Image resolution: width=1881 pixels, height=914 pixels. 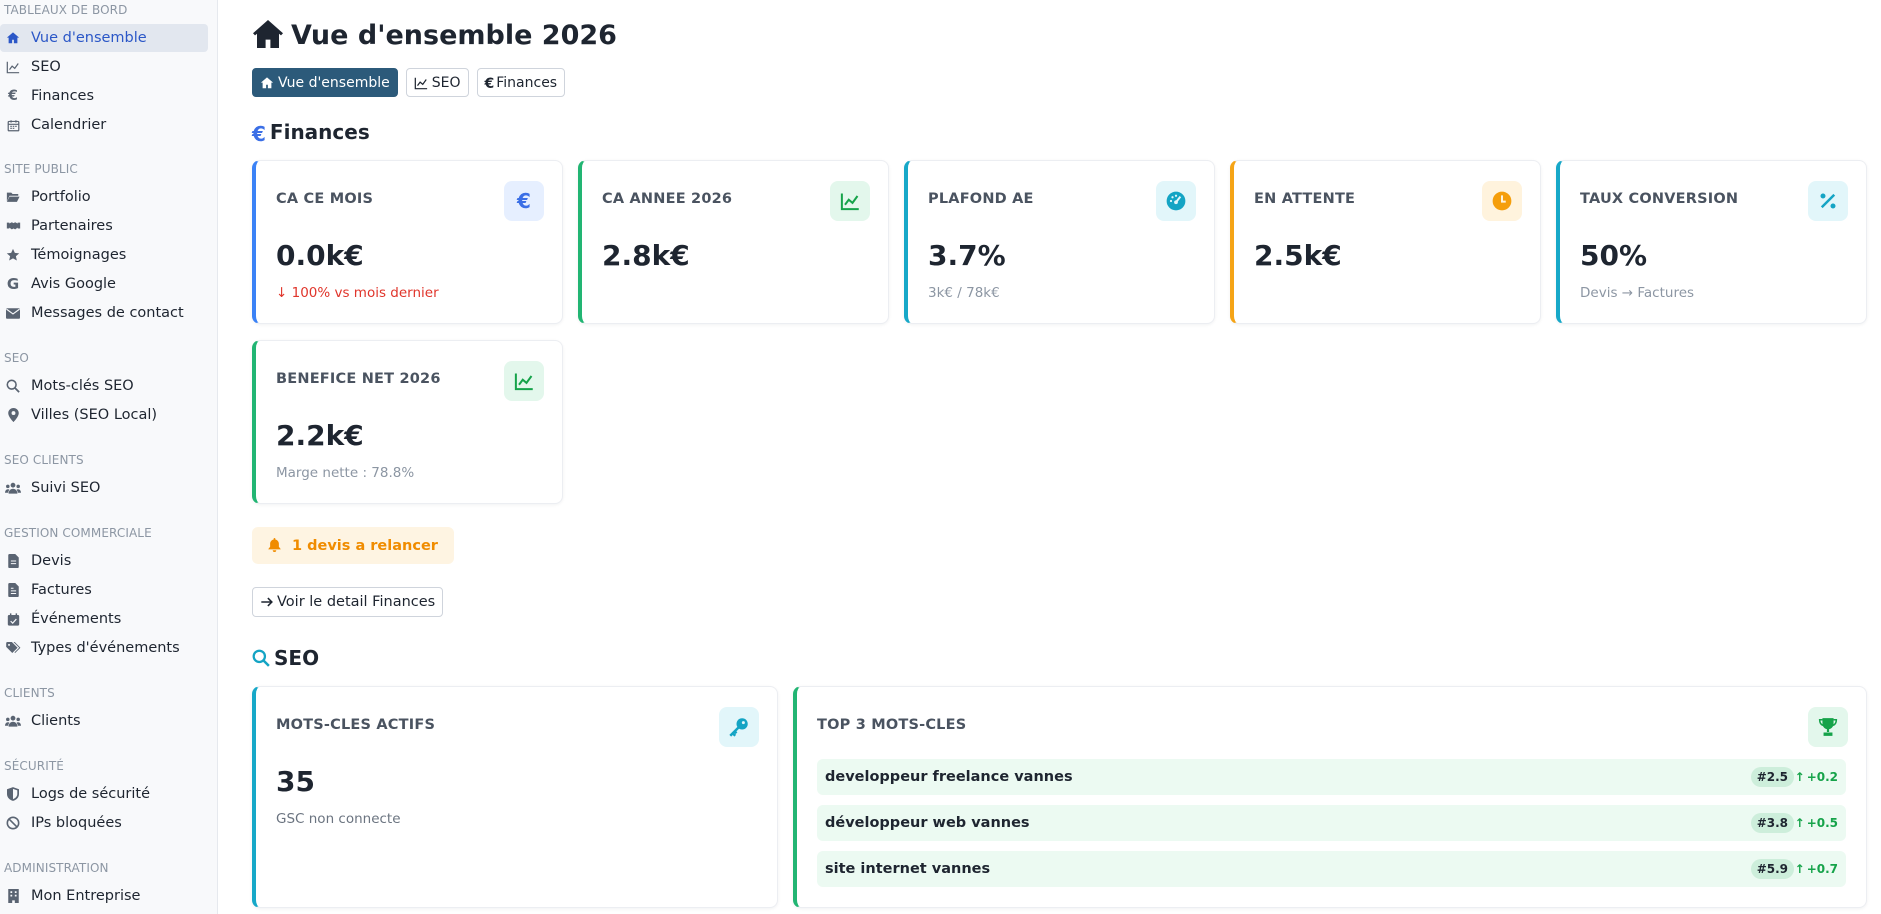 I want to click on key-icon, so click(x=739, y=727).